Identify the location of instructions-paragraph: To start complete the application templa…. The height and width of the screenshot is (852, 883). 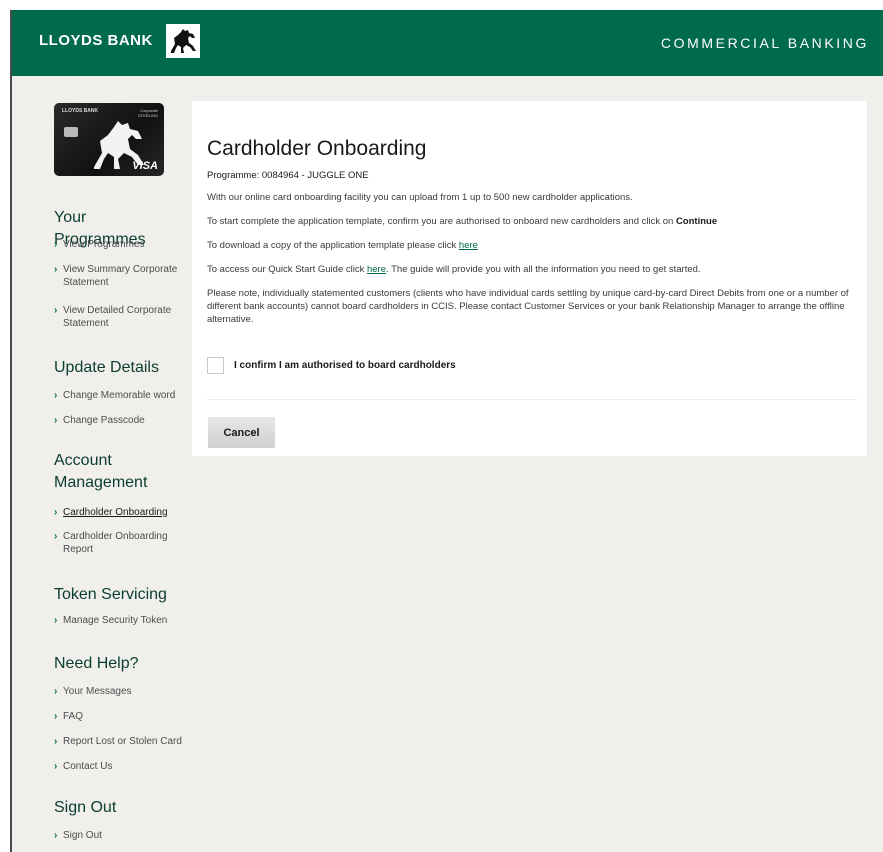
(462, 221).